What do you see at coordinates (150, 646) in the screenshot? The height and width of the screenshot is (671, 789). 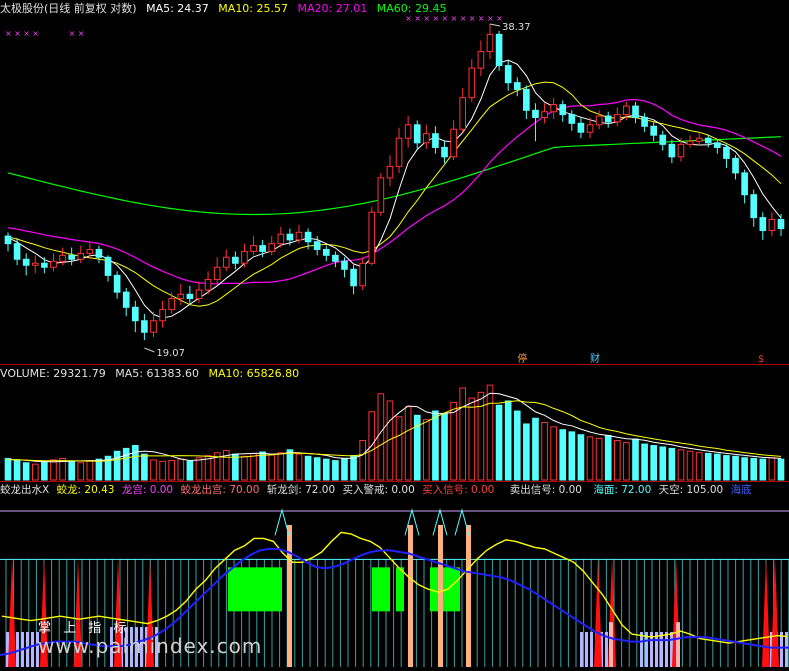 I see `watermark-line2: www.palmindex.com` at bounding box center [150, 646].